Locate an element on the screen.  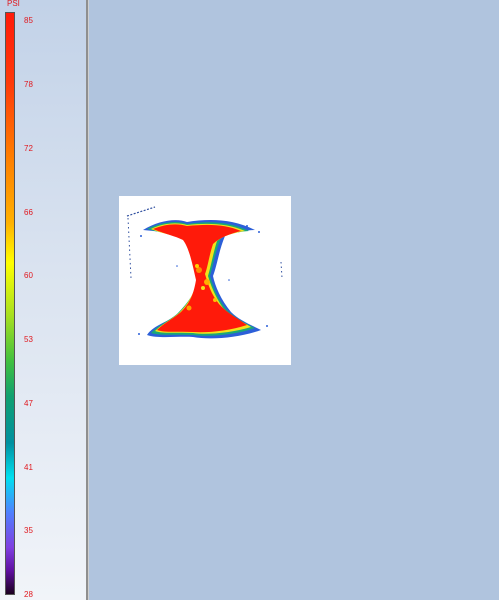
pressure-color-scale is located at coordinates (10, 303).